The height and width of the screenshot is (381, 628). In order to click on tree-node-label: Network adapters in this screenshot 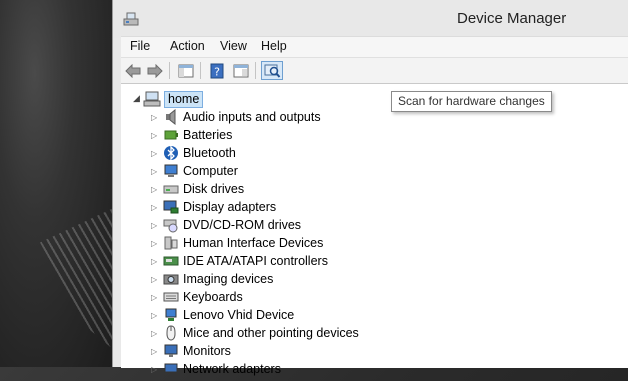, I will do `click(232, 369)`.